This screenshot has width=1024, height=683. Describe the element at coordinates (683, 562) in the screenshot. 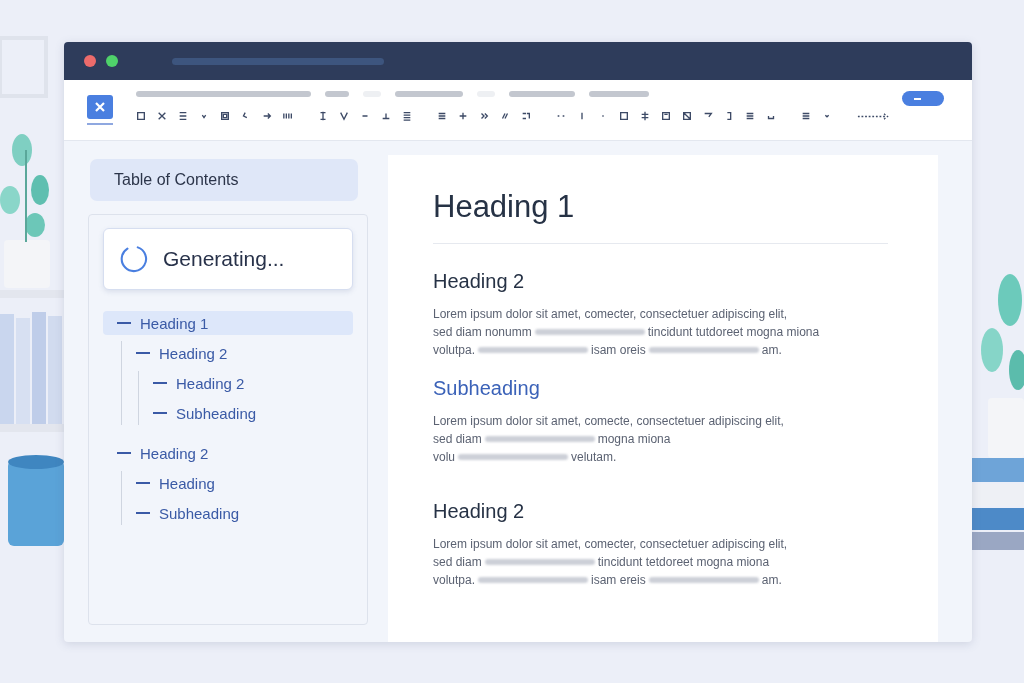

I see `paragraph-text: tincidunt tetdoreet mogna miona` at that location.